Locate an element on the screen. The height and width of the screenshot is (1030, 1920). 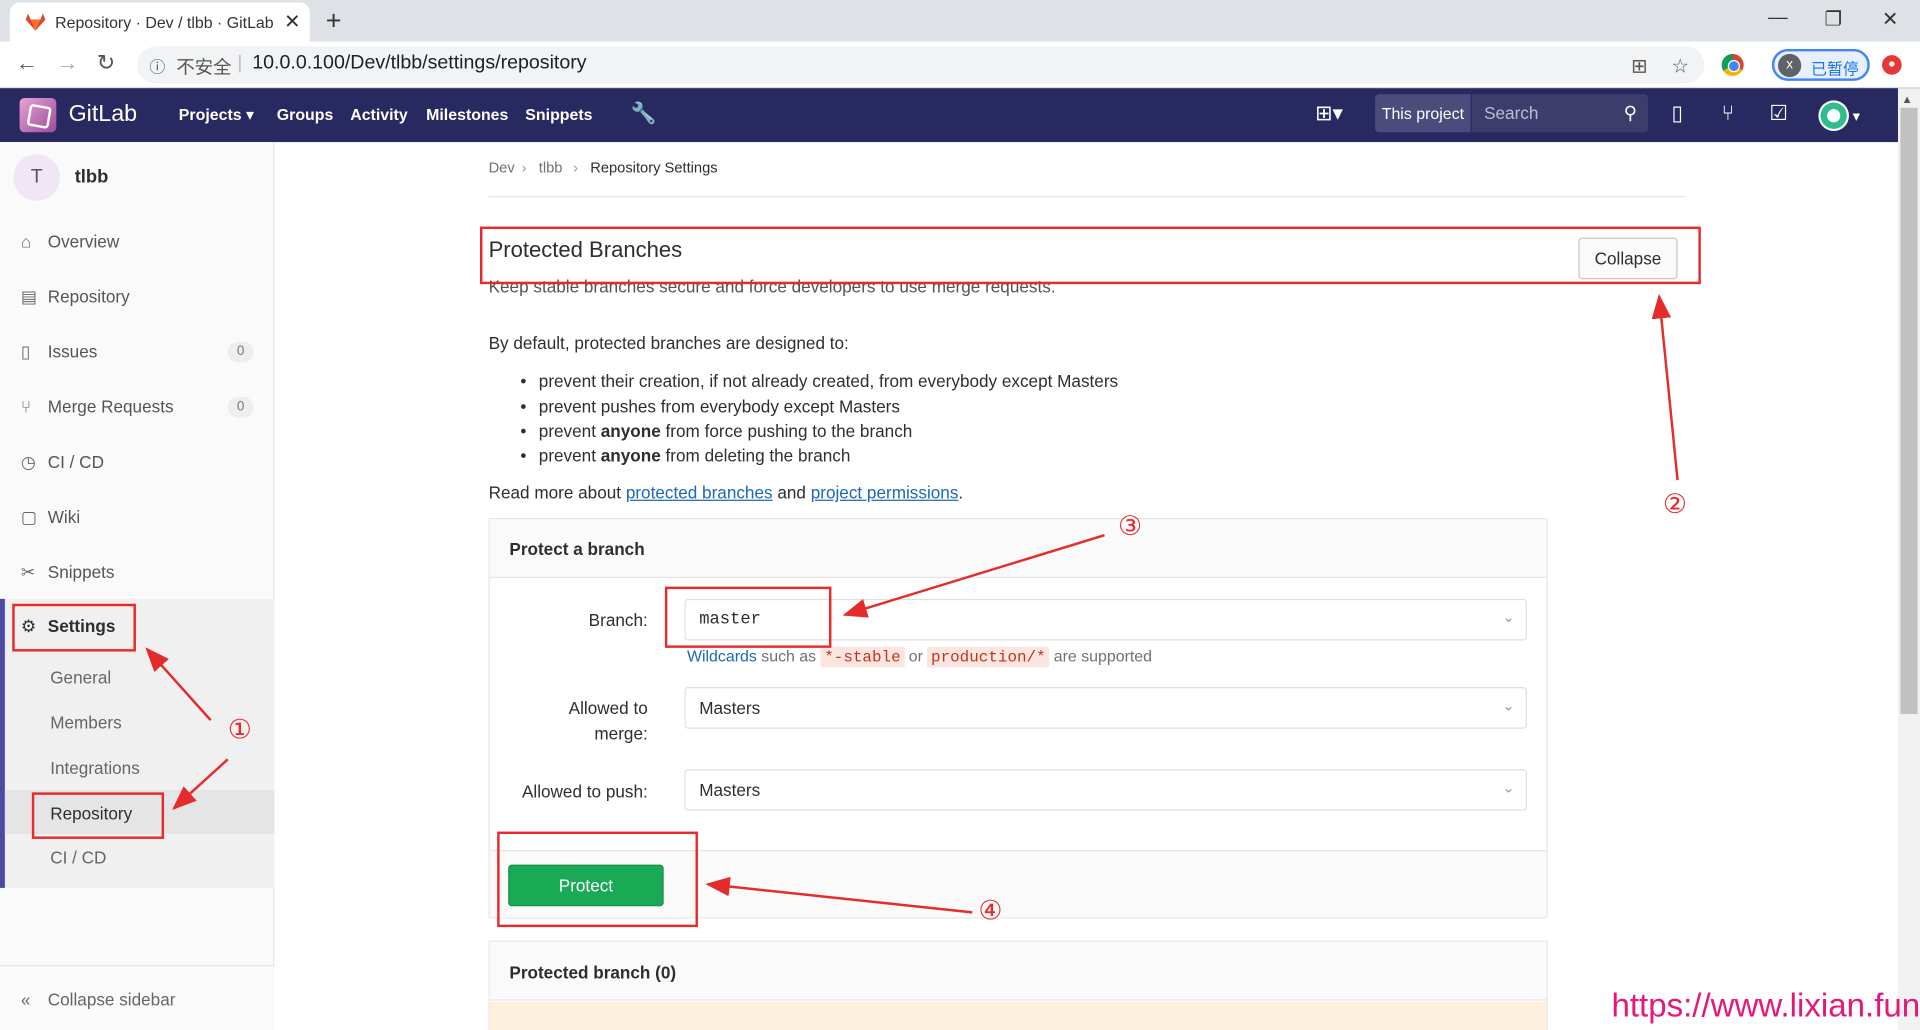
annotation-number-4: ④ is located at coordinates (990, 912).